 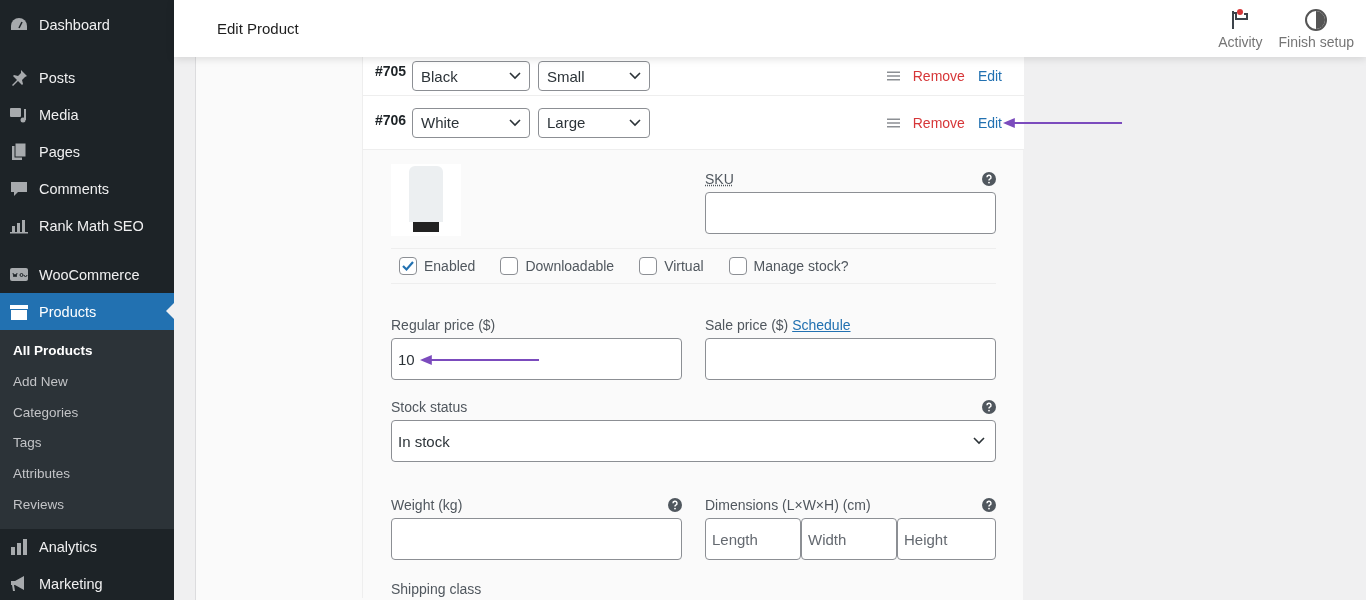 What do you see at coordinates (753, 539) in the screenshot?
I see `dimension-input-field: Length` at bounding box center [753, 539].